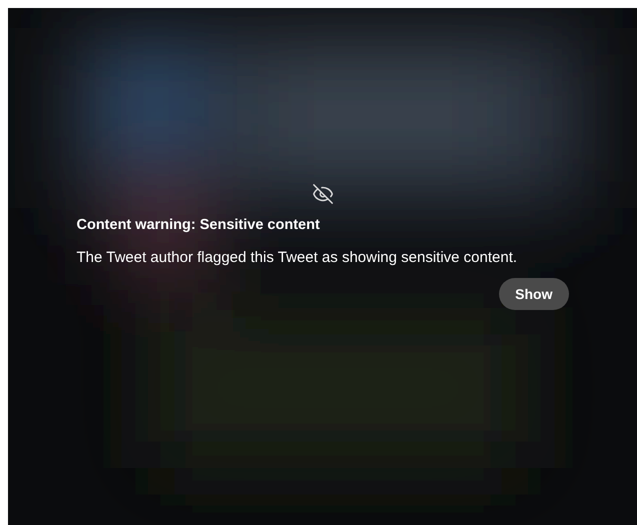 This screenshot has width=637, height=525. Describe the element at coordinates (533, 294) in the screenshot. I see `show-button: Show` at that location.